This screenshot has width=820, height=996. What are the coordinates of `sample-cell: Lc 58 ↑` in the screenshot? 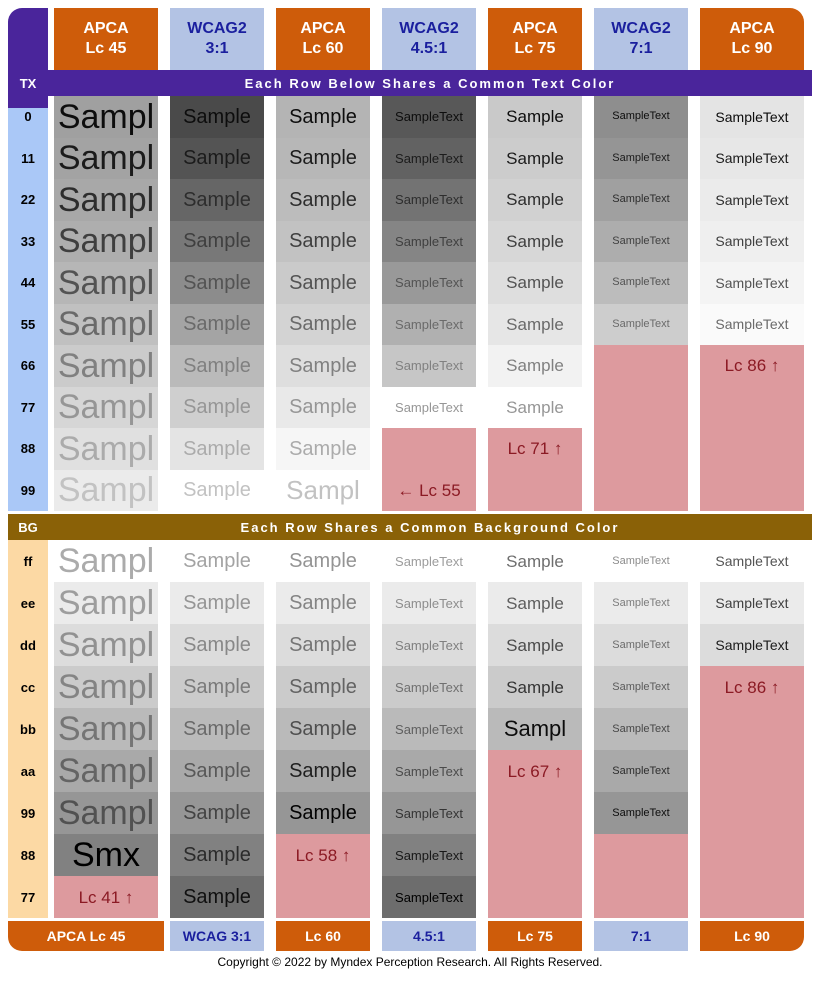 It's located at (323, 855).